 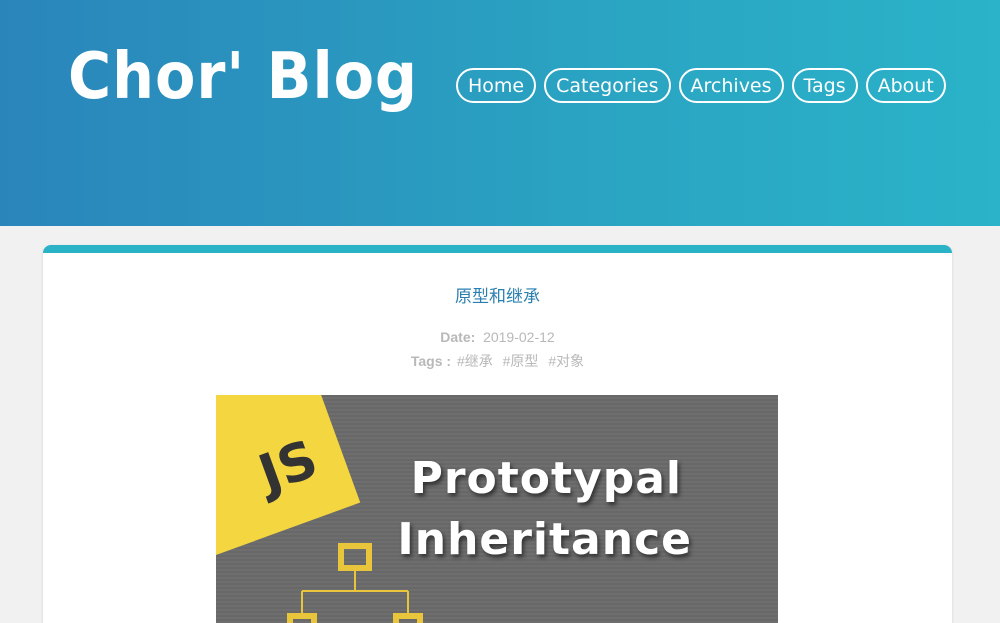 What do you see at coordinates (497, 361) in the screenshot?
I see `post-tags: Tags : #继承 #原型 #对象` at bounding box center [497, 361].